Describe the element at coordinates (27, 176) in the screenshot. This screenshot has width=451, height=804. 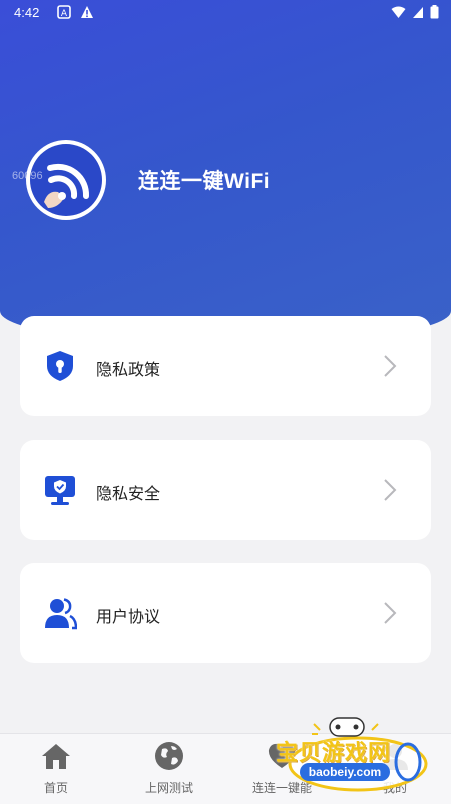
I see `logo-watermark: 60096` at that location.